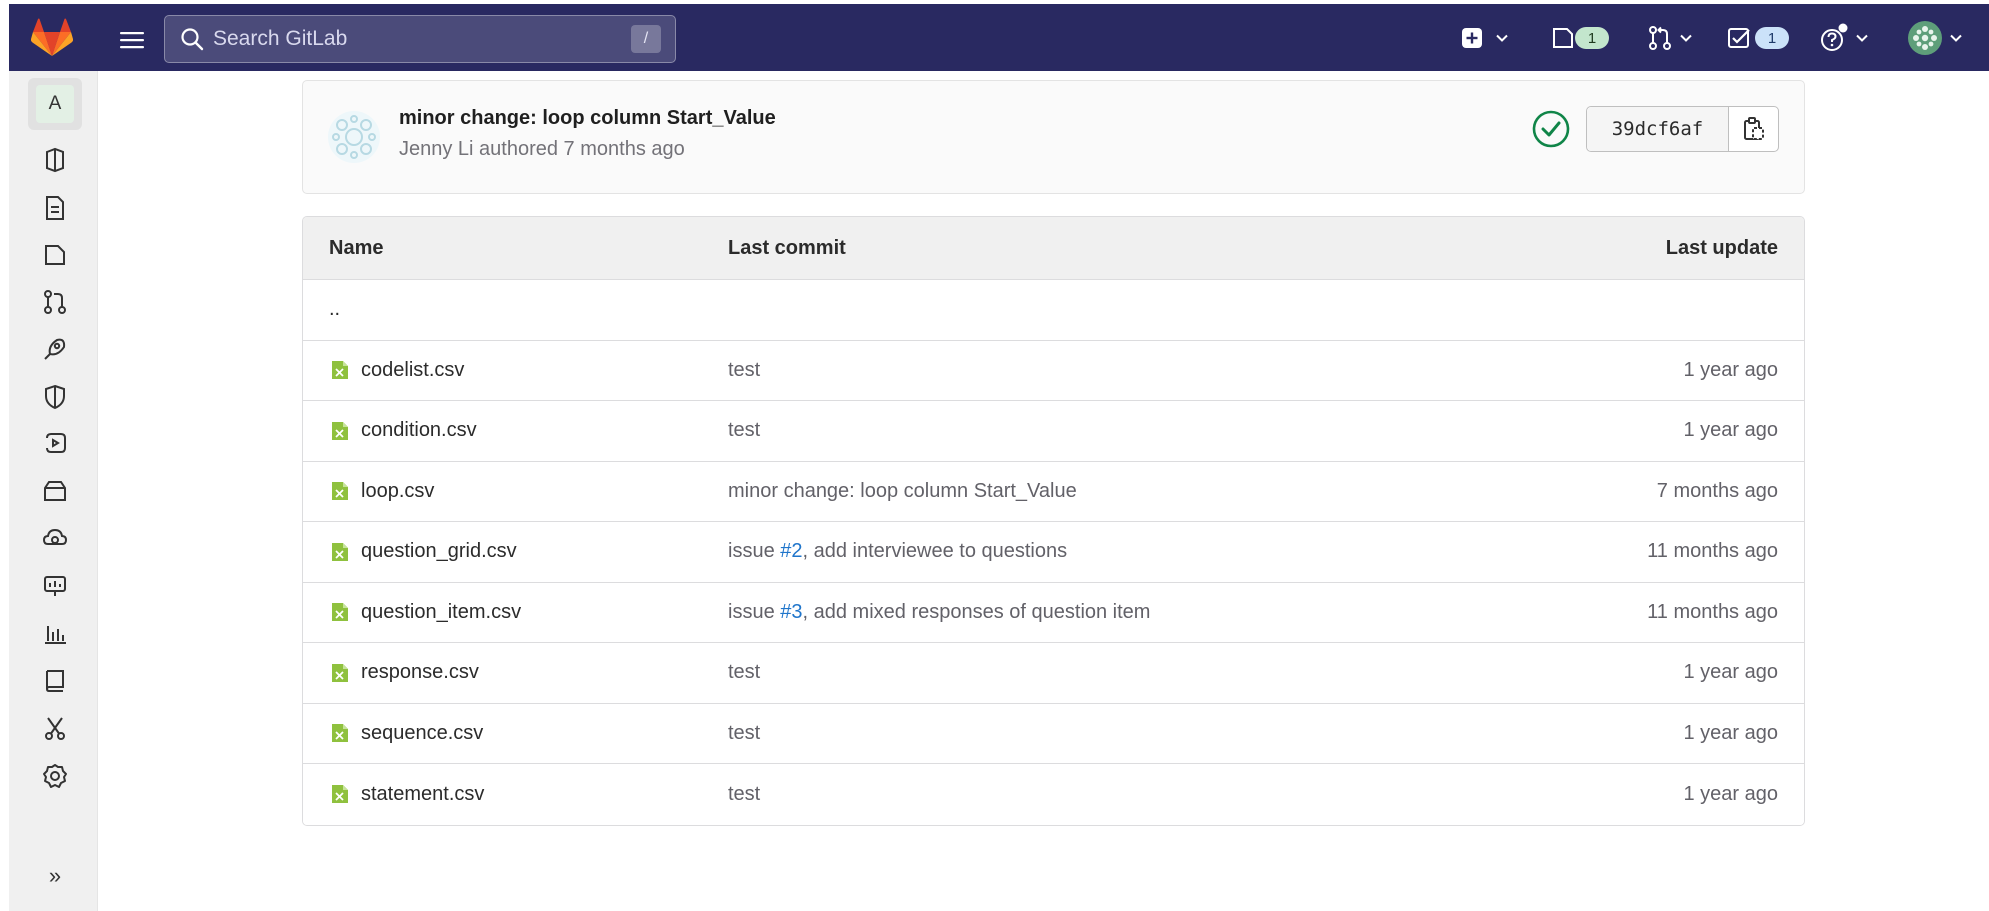 The height and width of the screenshot is (911, 1989). Describe the element at coordinates (897, 551) in the screenshot. I see `commit-message: issue #2, add interviewee to questions` at that location.